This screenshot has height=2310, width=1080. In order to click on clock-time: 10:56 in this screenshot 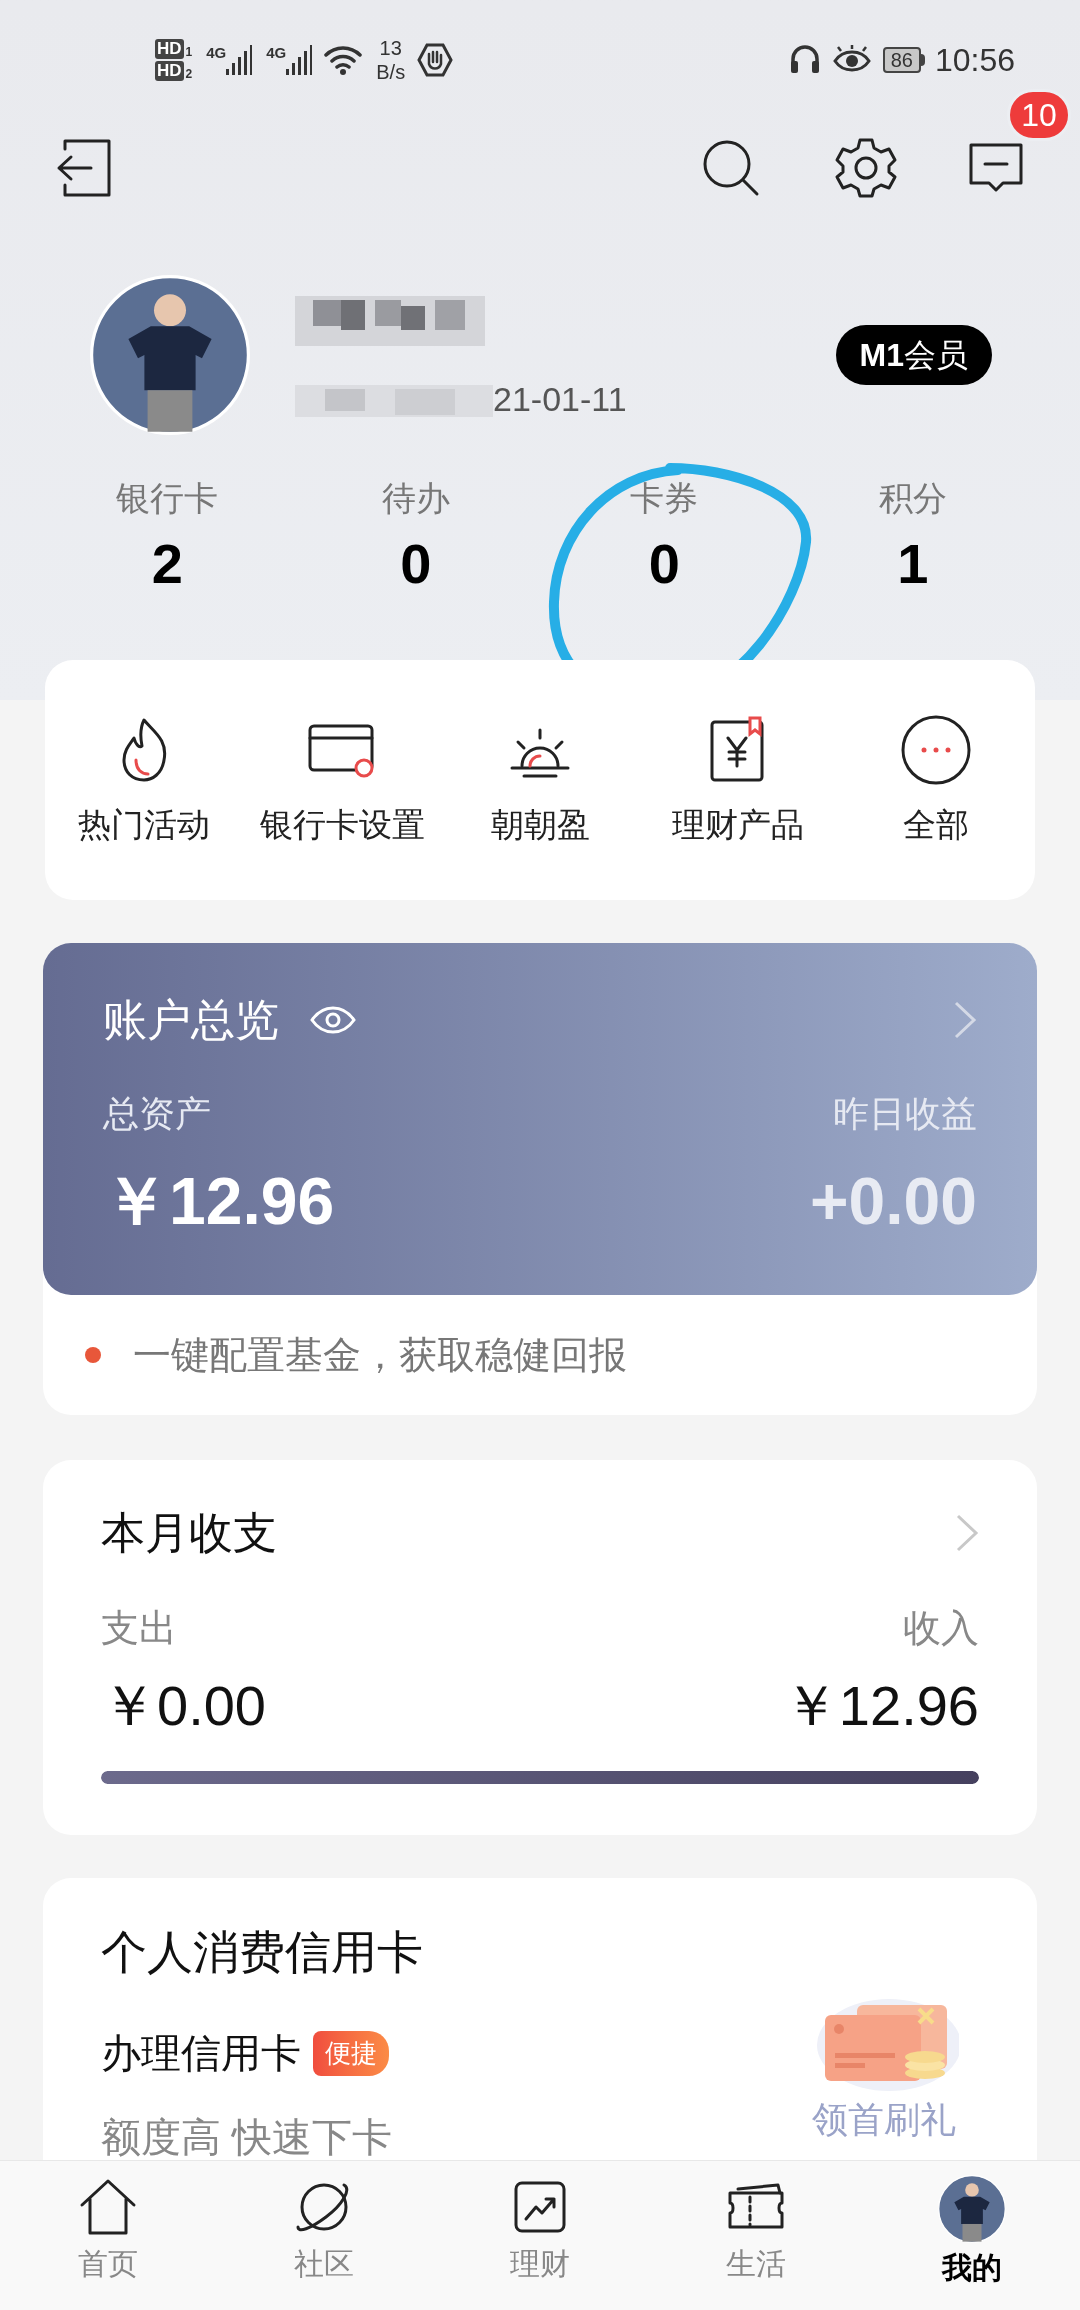, I will do `click(974, 60)`.